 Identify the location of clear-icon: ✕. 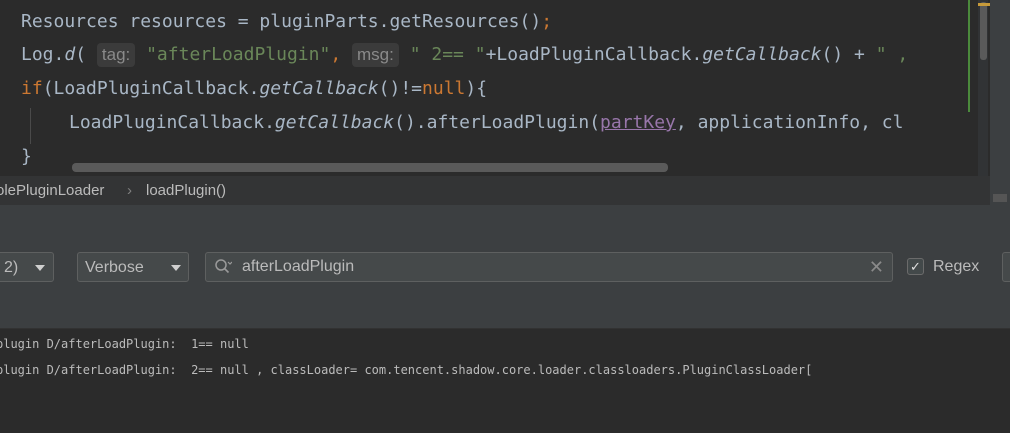
(876, 267).